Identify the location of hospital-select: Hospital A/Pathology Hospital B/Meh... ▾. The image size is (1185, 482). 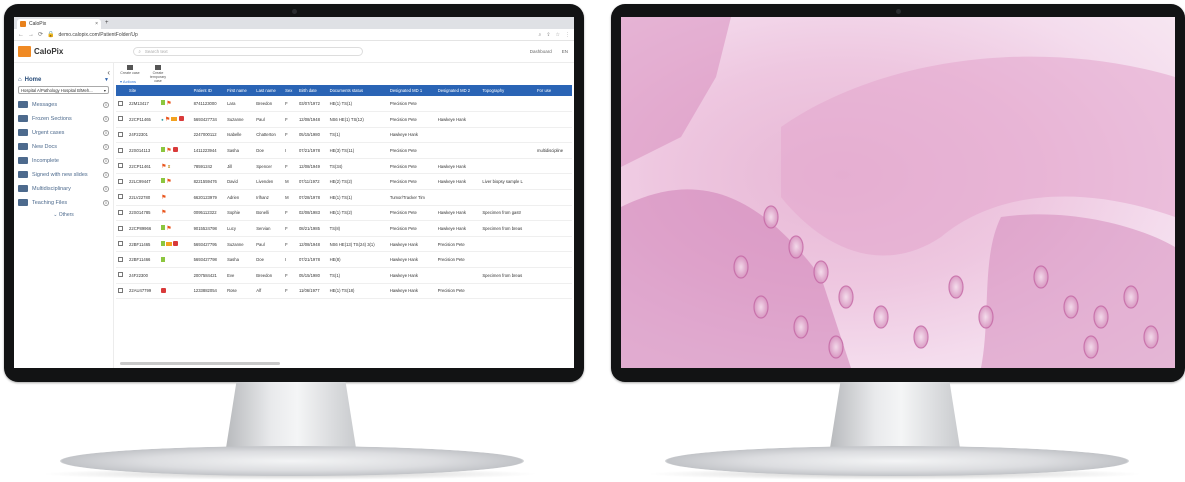
(63, 90).